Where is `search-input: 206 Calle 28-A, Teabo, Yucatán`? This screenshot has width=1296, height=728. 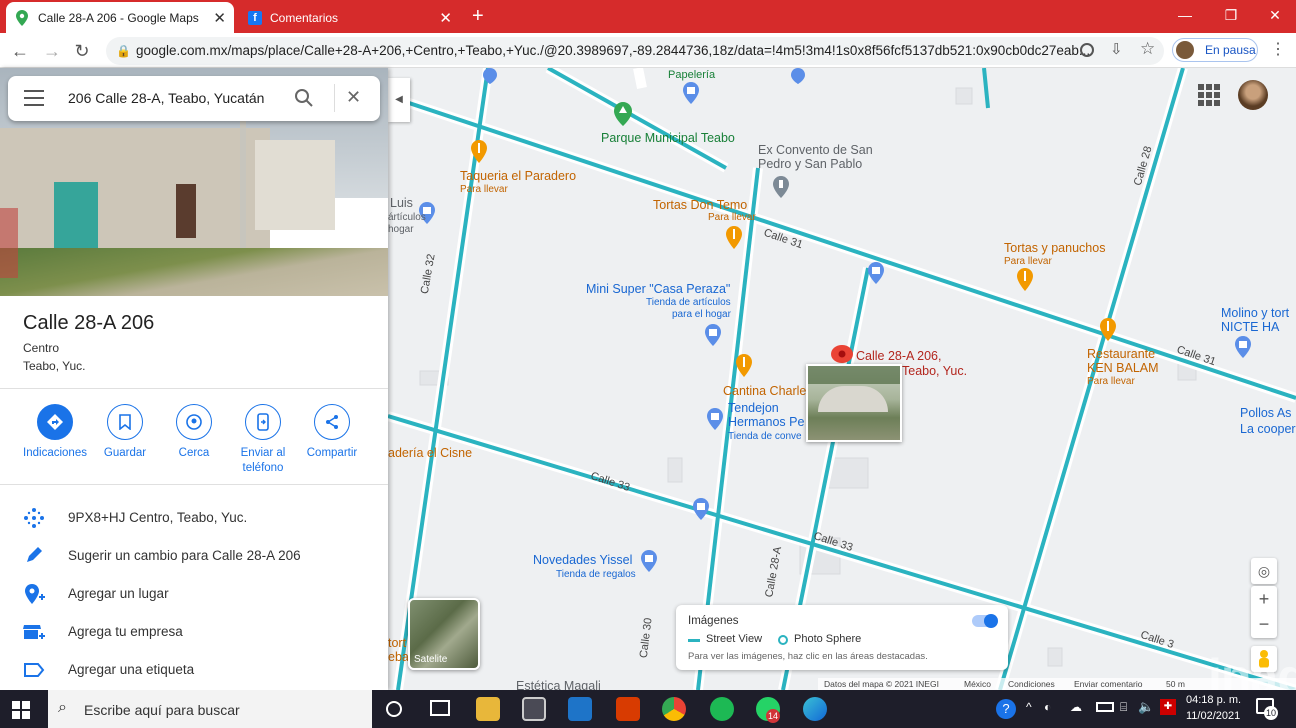 search-input: 206 Calle 28-A, Teabo, Yucatán is located at coordinates (166, 98).